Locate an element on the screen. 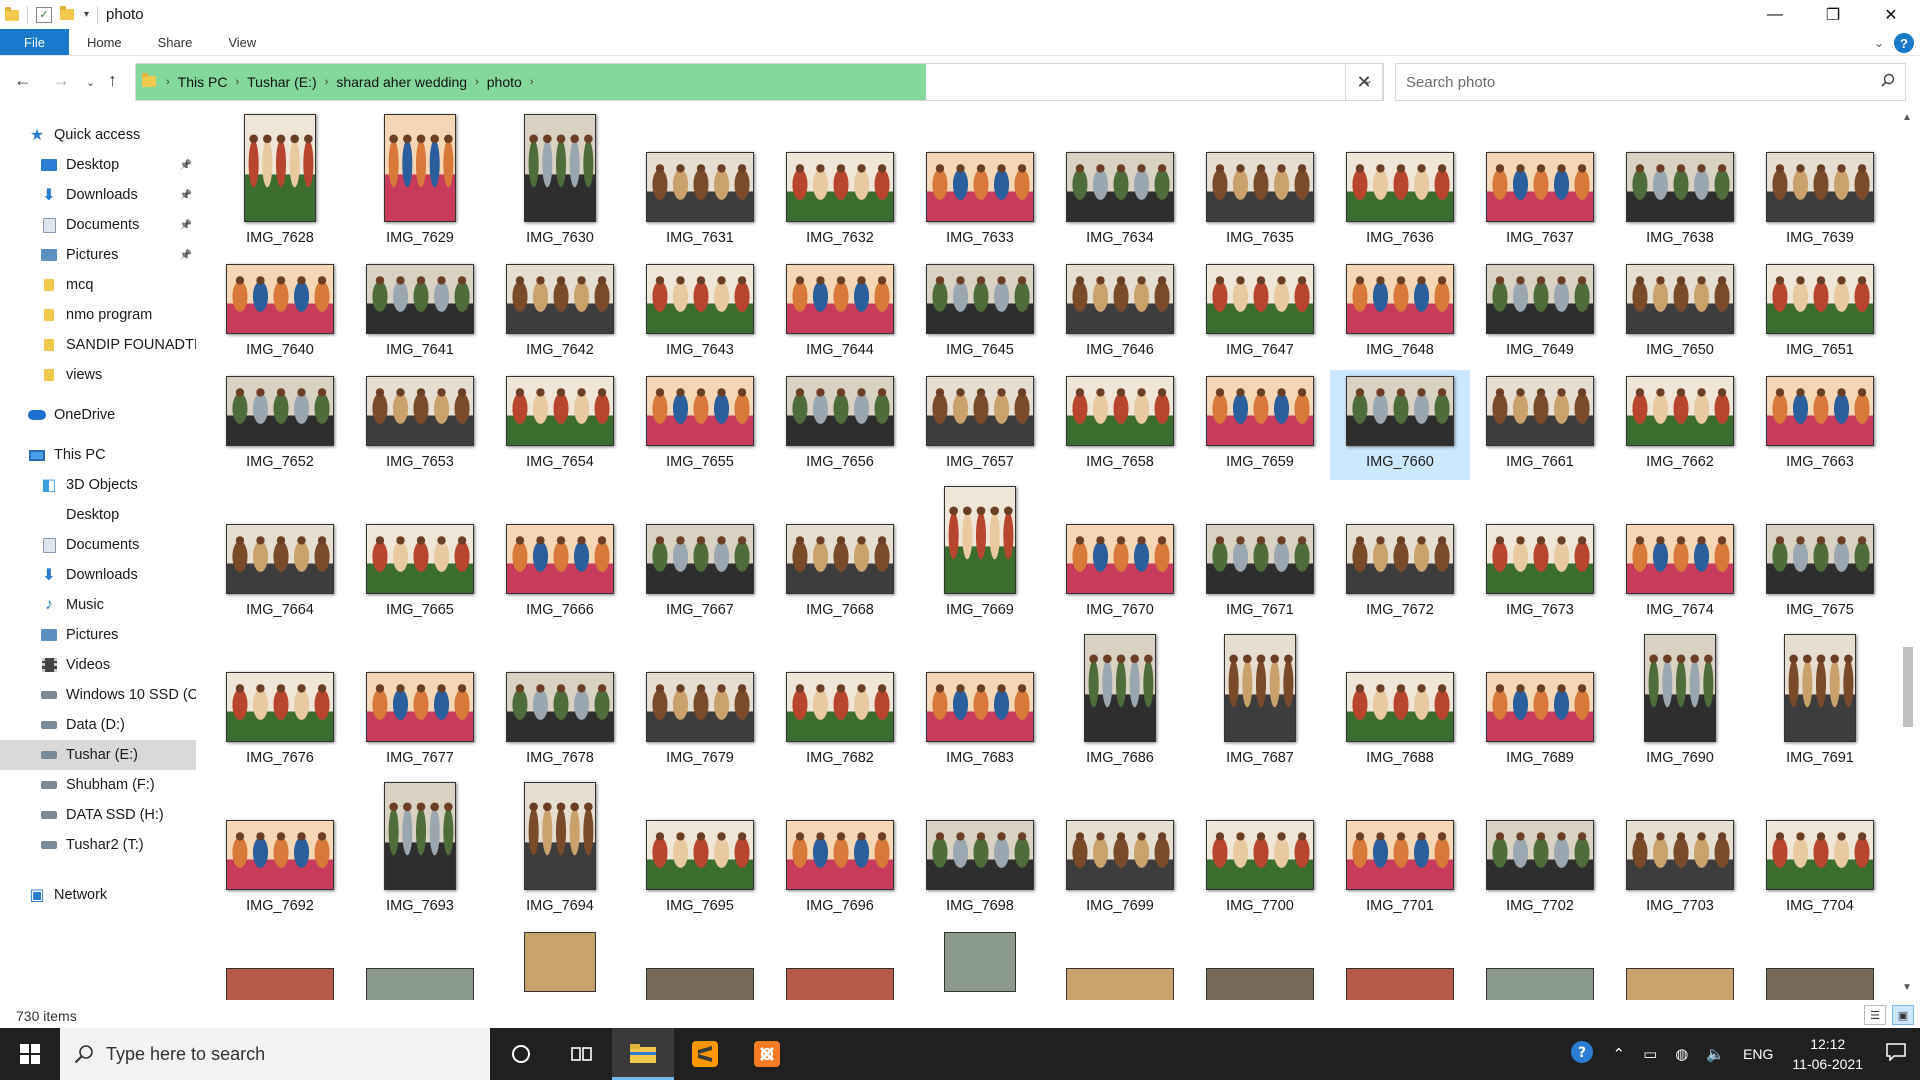  file-item: IMG_7664 is located at coordinates (280, 560).